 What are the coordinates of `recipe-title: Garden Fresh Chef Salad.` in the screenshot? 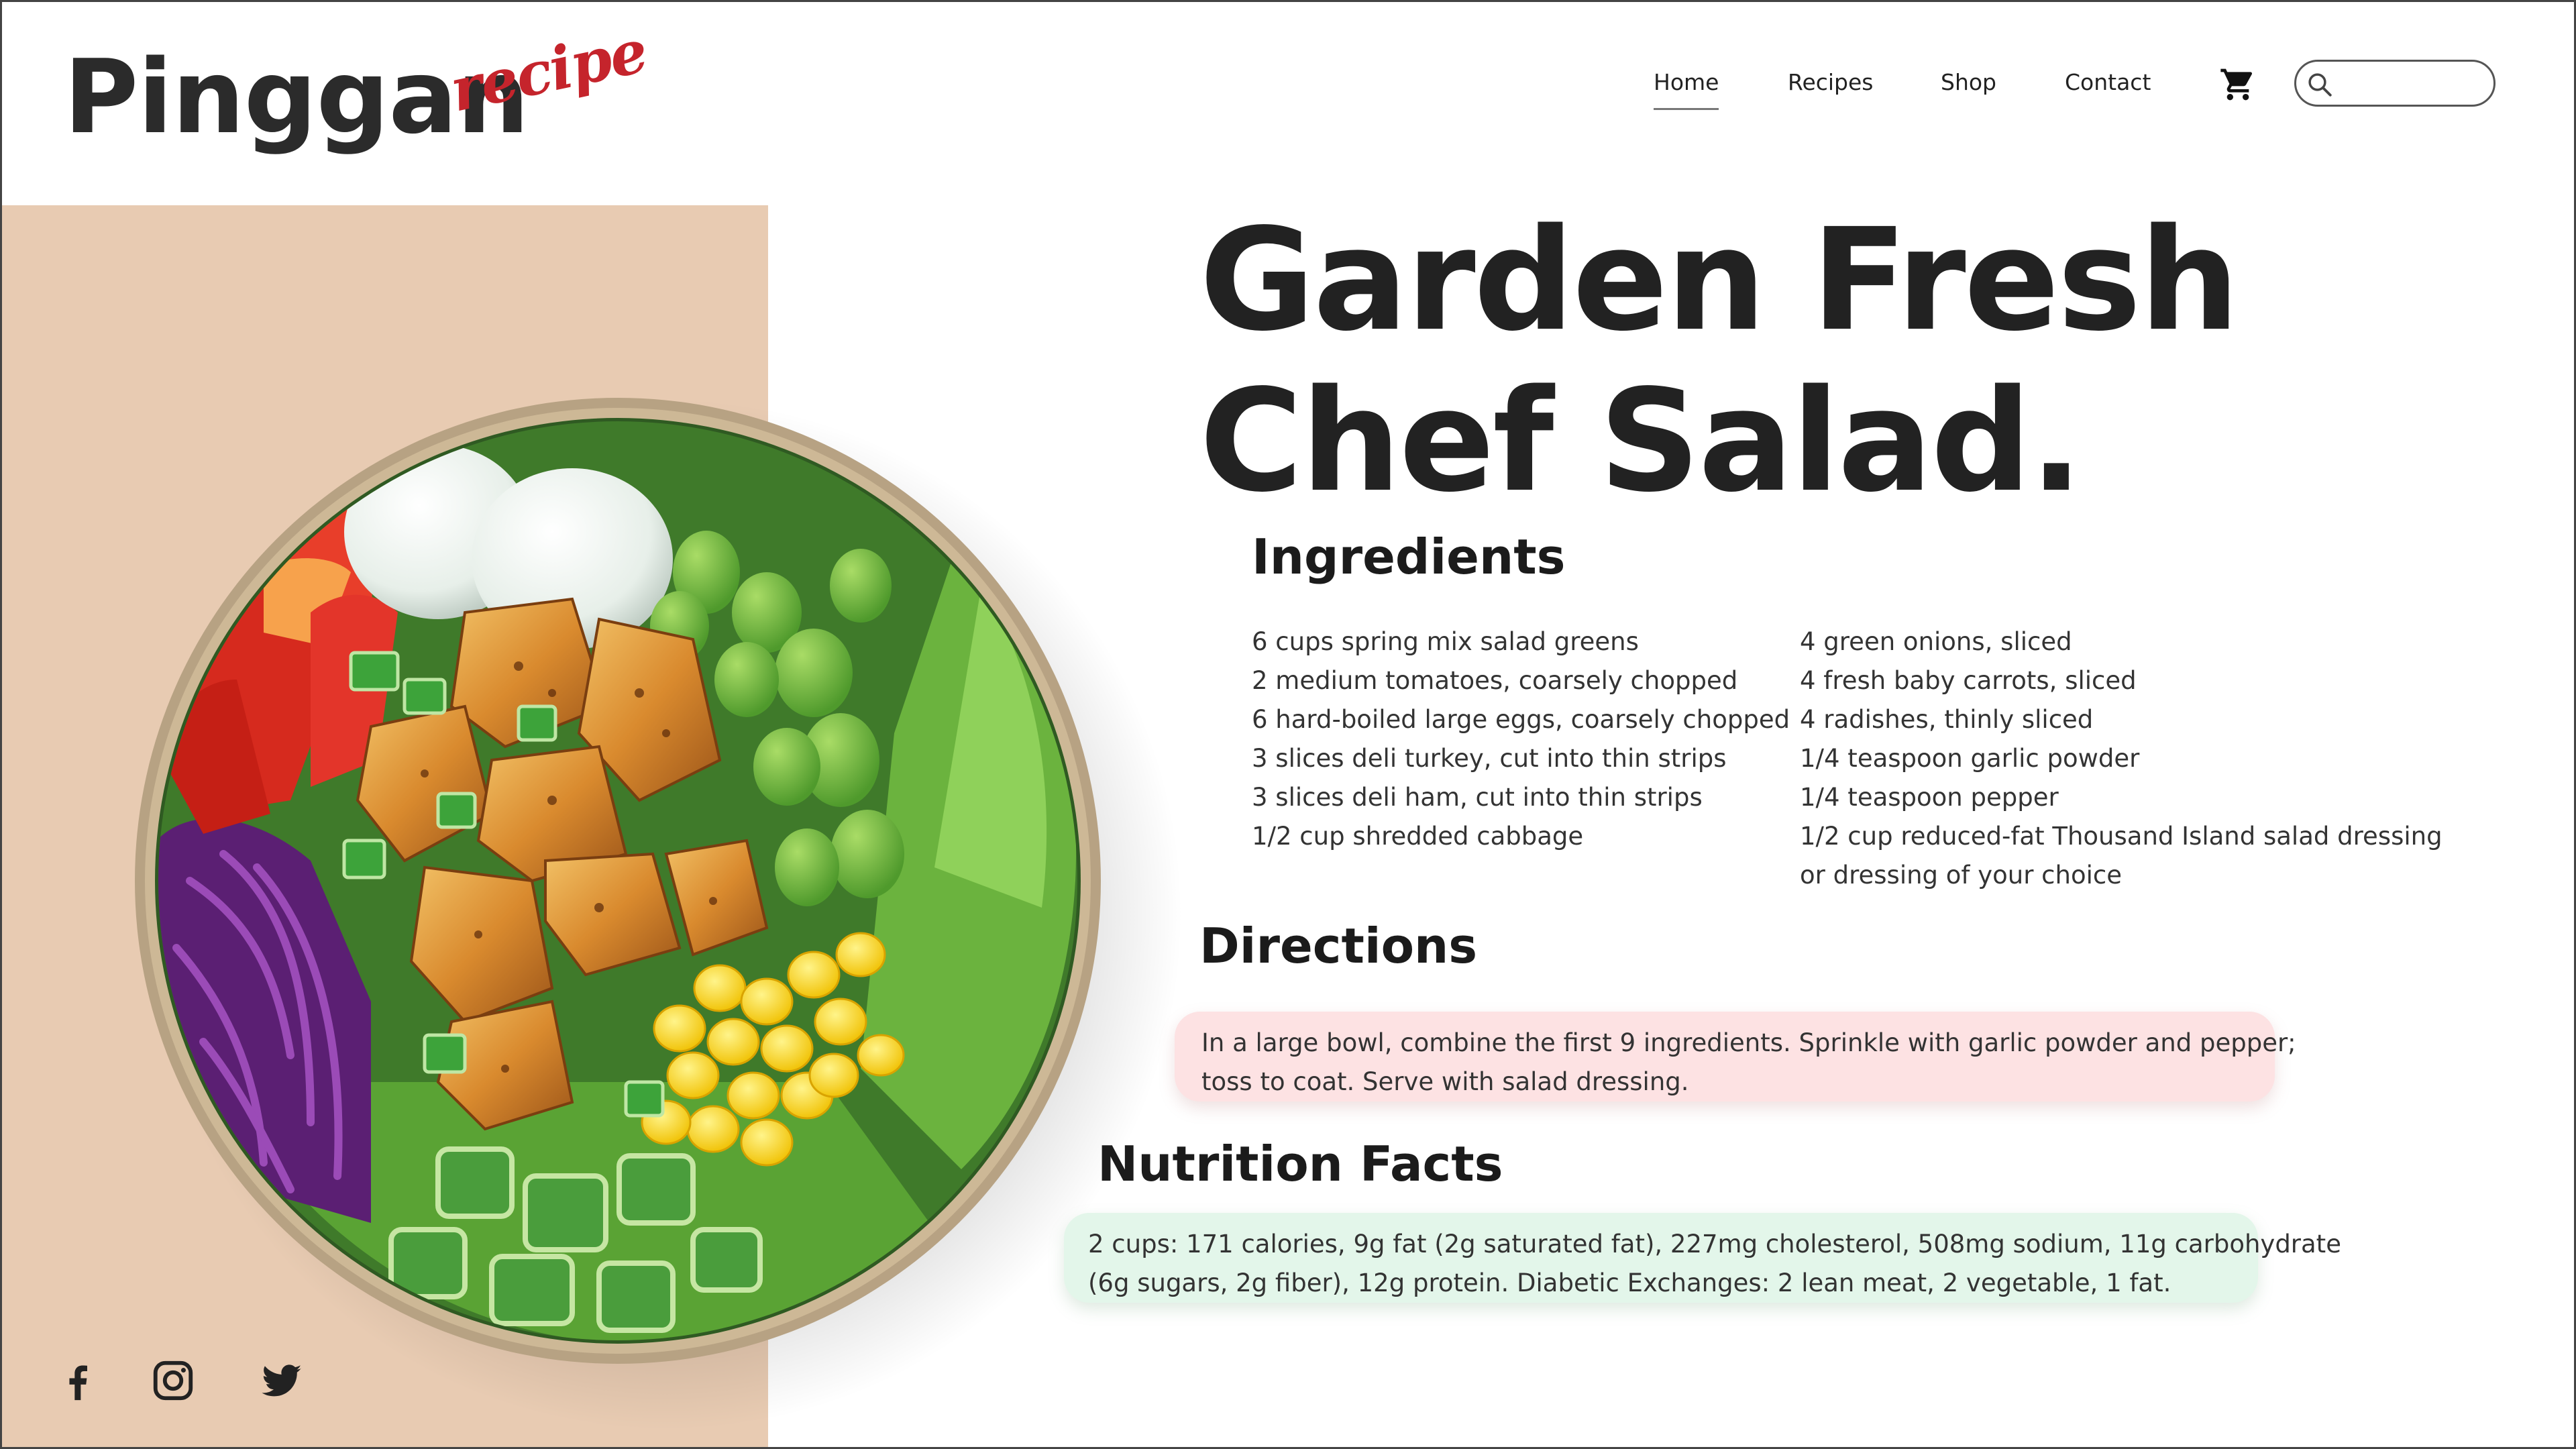 It's located at (1769, 361).